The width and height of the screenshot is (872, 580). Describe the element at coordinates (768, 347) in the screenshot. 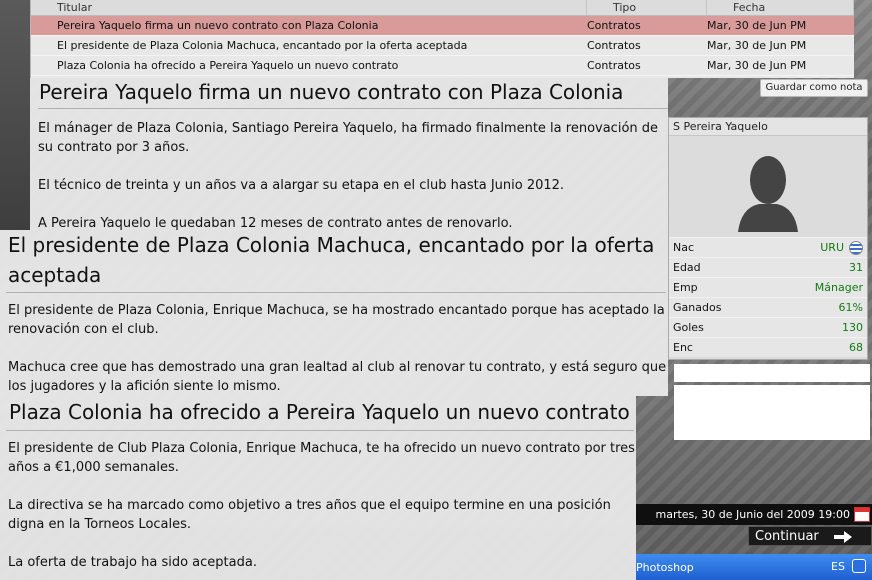

I see `stat-enc: Enc 68` at that location.